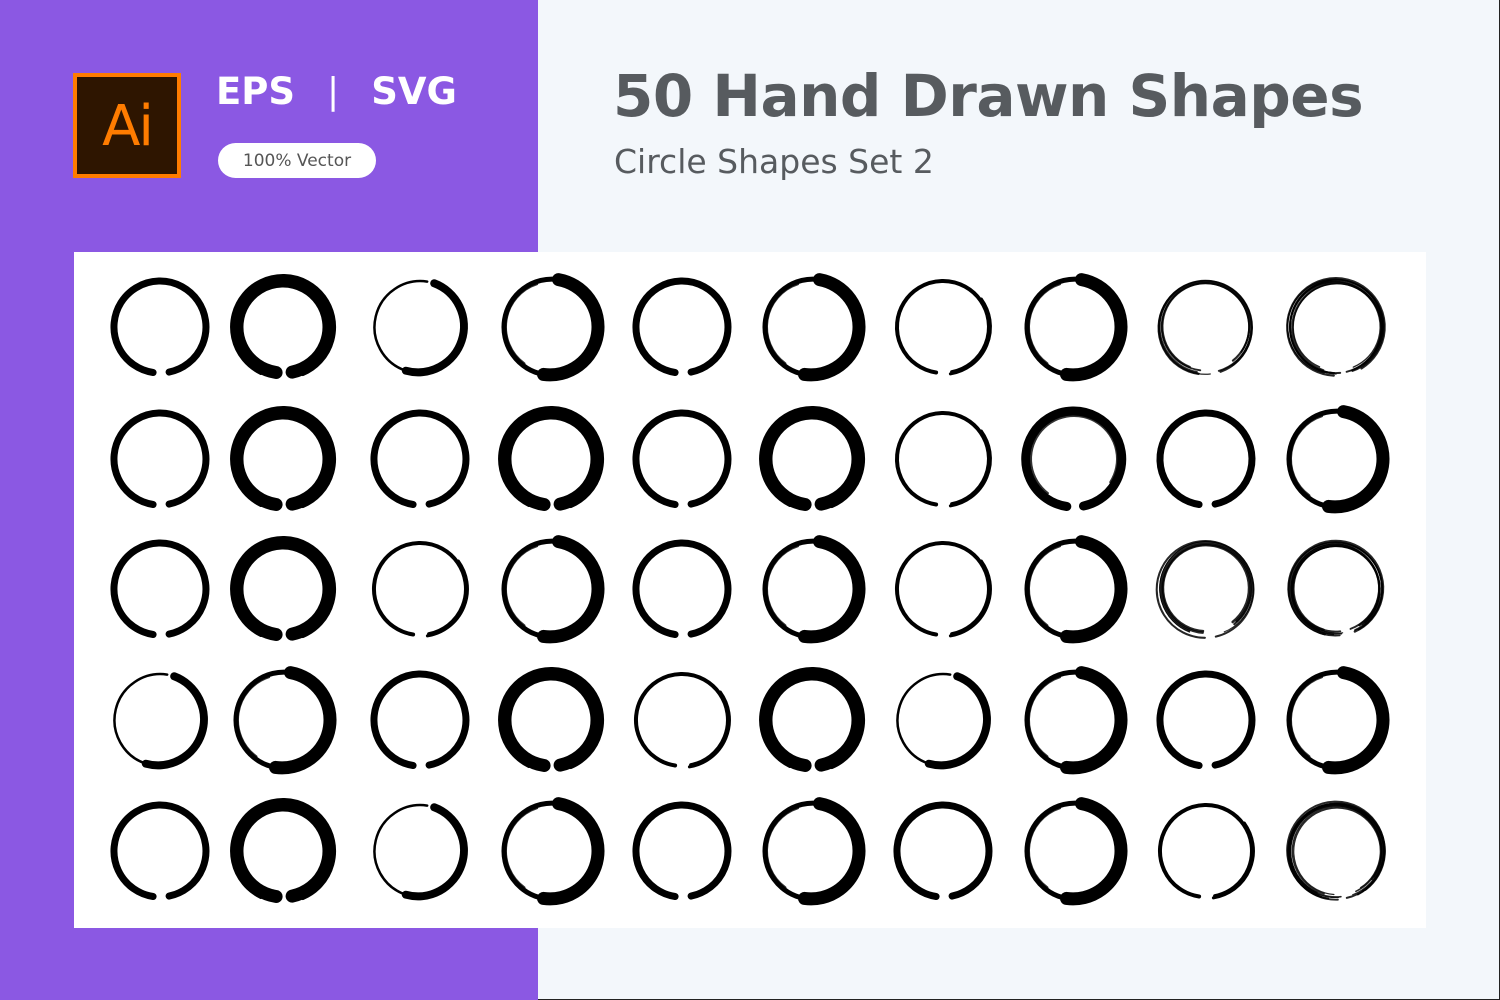  I want to click on format-eps: EPS, so click(256, 91).